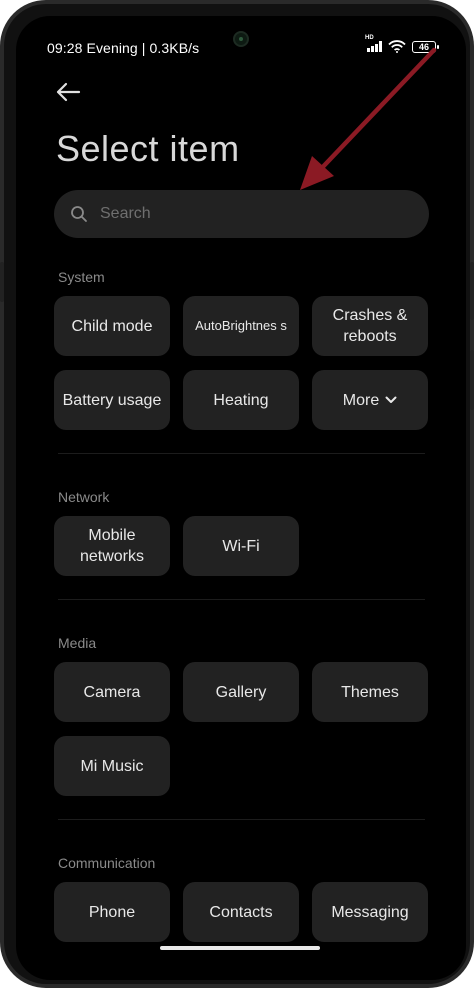 Image resolution: width=474 pixels, height=988 pixels. I want to click on back-button, so click(70, 92).